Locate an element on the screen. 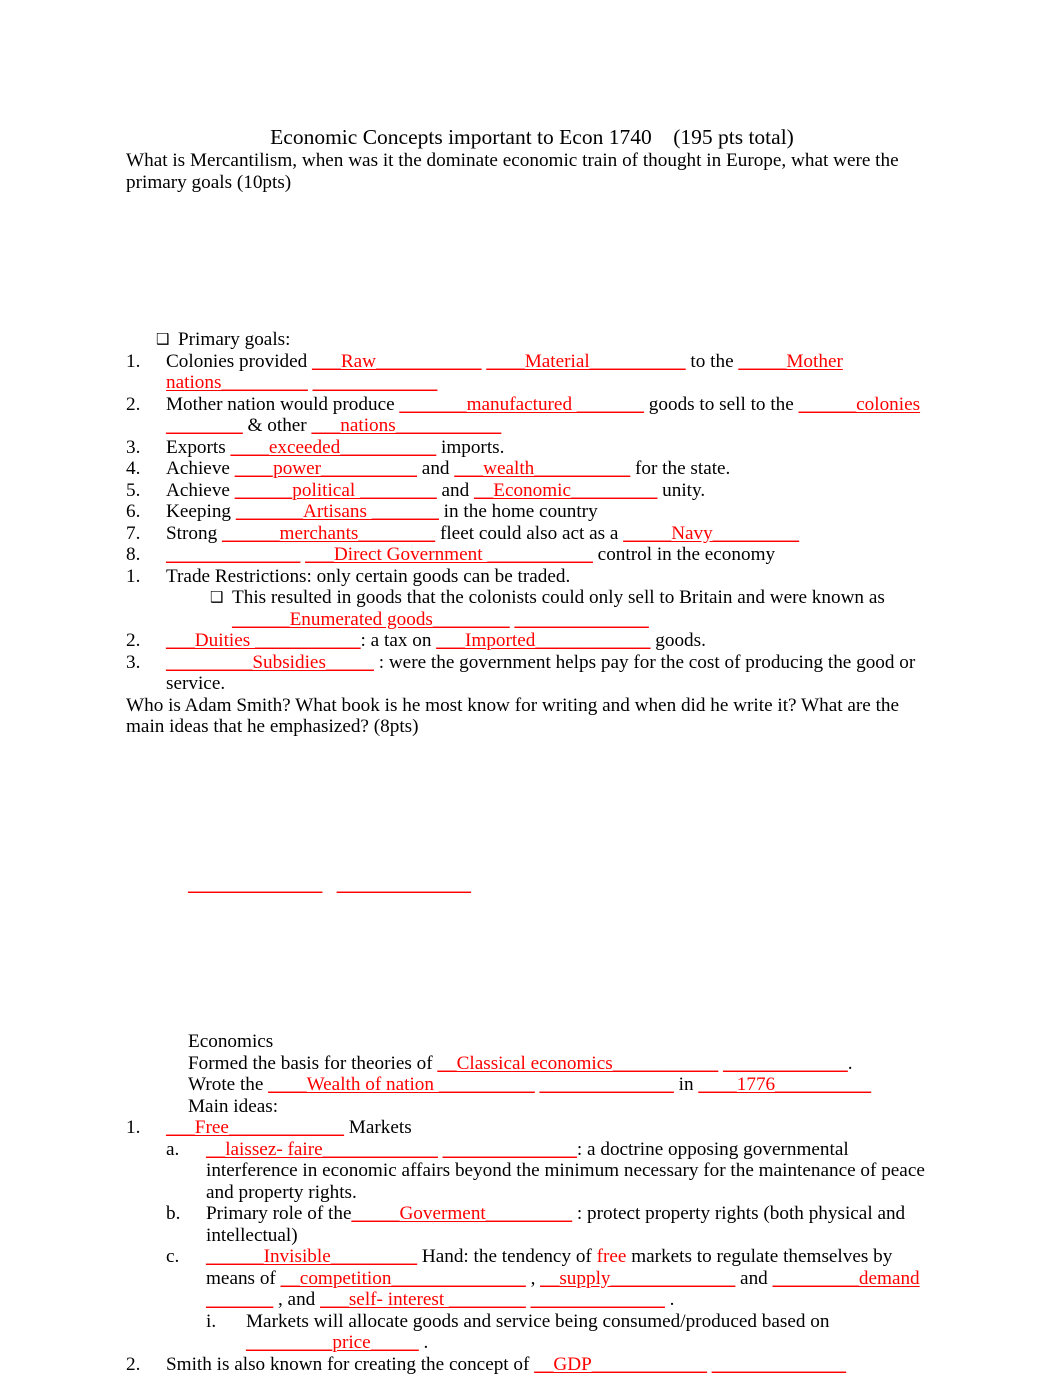 The width and height of the screenshot is (1062, 1377). answer-blank: __laissez- faire____________ is located at coordinates (322, 1149).